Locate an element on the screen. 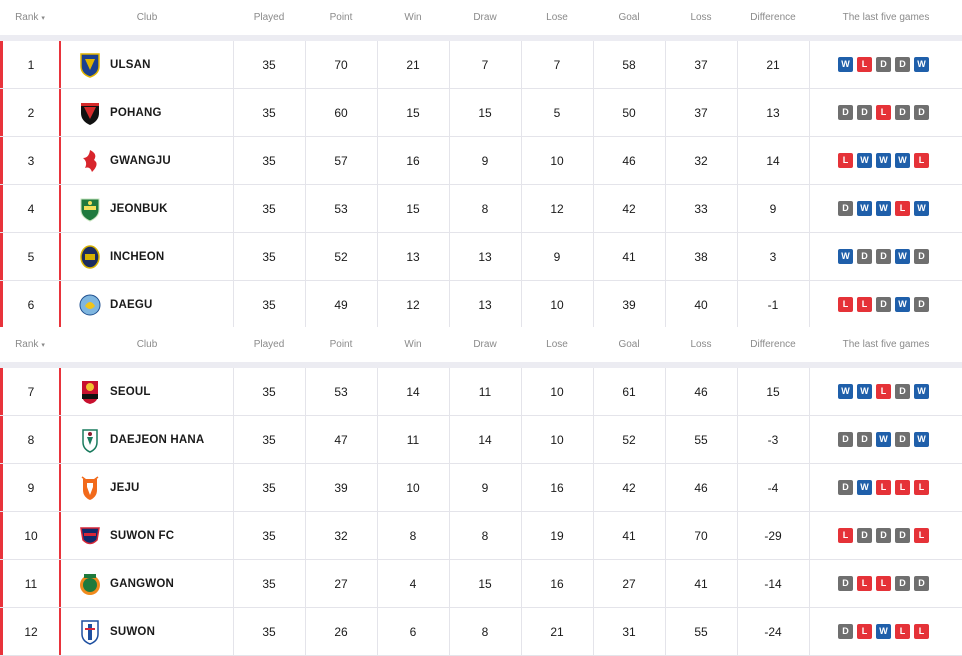 Image resolution: width=962 pixels, height=656 pixels. club-cell: SEOUL is located at coordinates (114, 392).